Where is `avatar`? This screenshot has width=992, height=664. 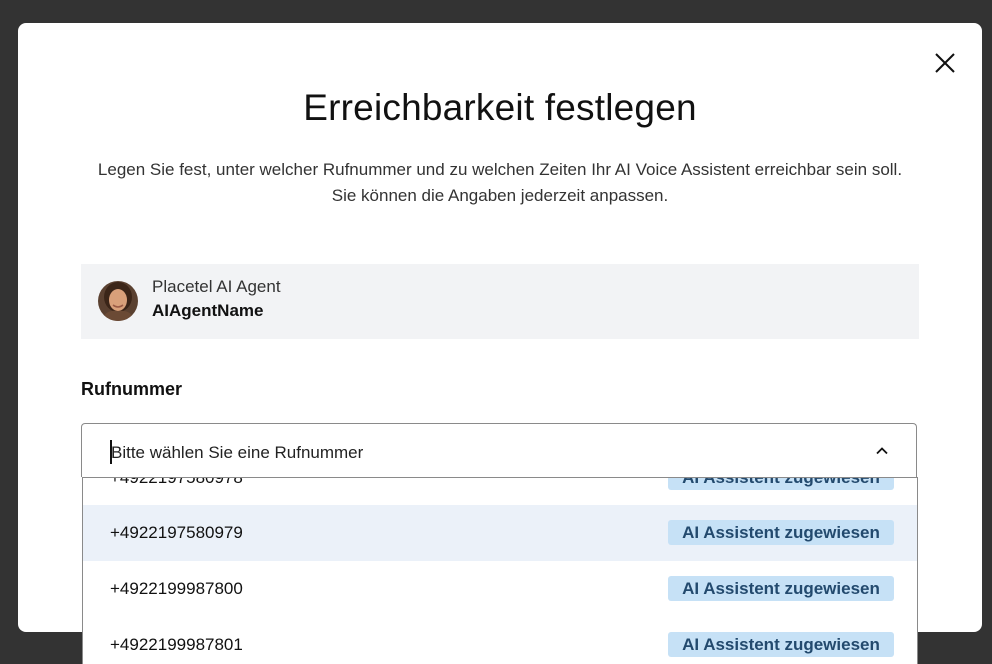
avatar is located at coordinates (118, 301).